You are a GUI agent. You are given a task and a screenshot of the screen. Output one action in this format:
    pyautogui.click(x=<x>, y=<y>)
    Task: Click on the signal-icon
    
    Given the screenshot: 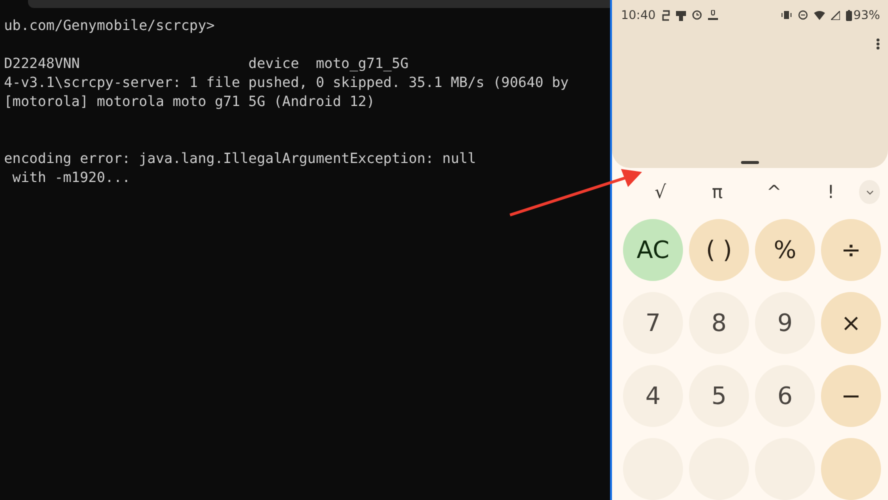 What is the action you would take?
    pyautogui.click(x=835, y=15)
    